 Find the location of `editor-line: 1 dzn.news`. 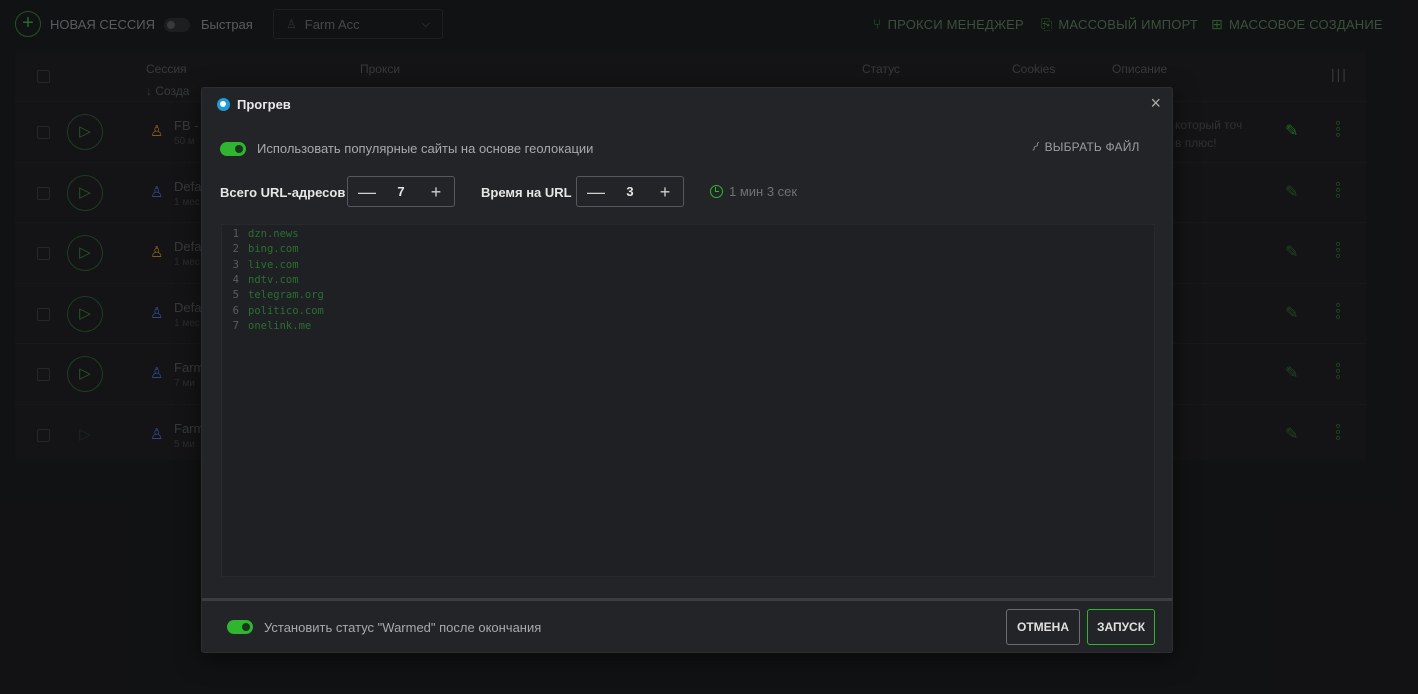

editor-line: 1 dzn.news is located at coordinates (260, 235).